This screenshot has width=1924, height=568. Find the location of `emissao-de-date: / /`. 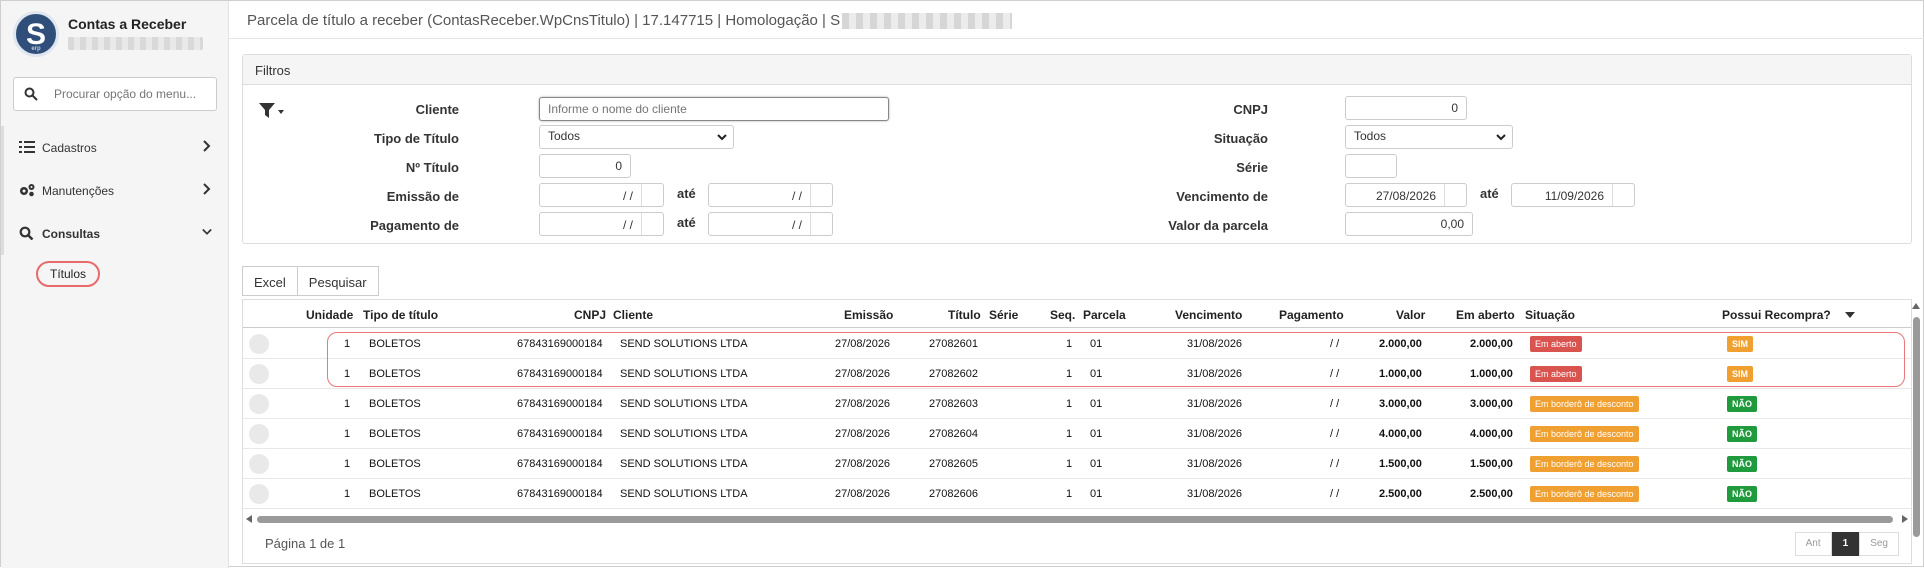

emissao-de-date: / / is located at coordinates (601, 195).